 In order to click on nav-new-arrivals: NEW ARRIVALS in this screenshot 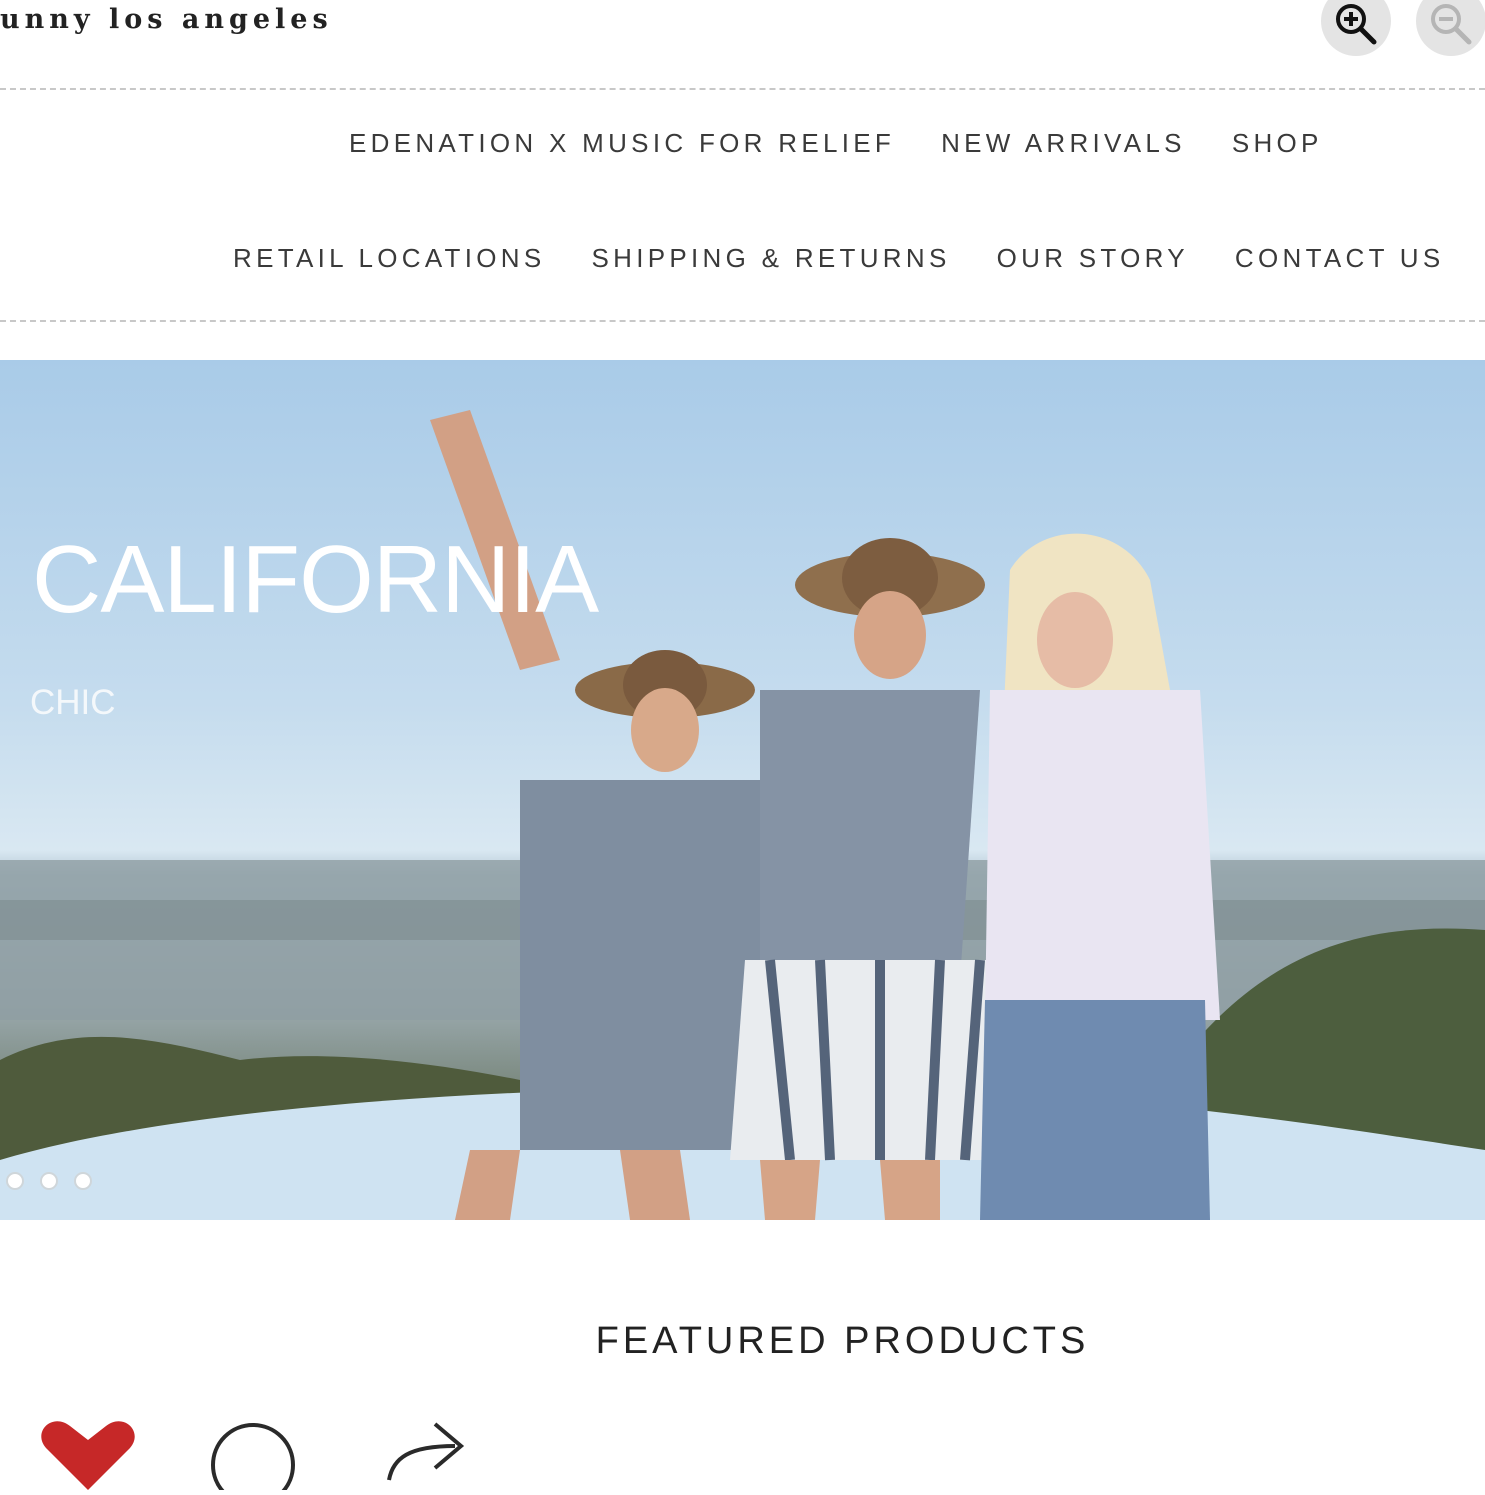, I will do `click(1063, 143)`.